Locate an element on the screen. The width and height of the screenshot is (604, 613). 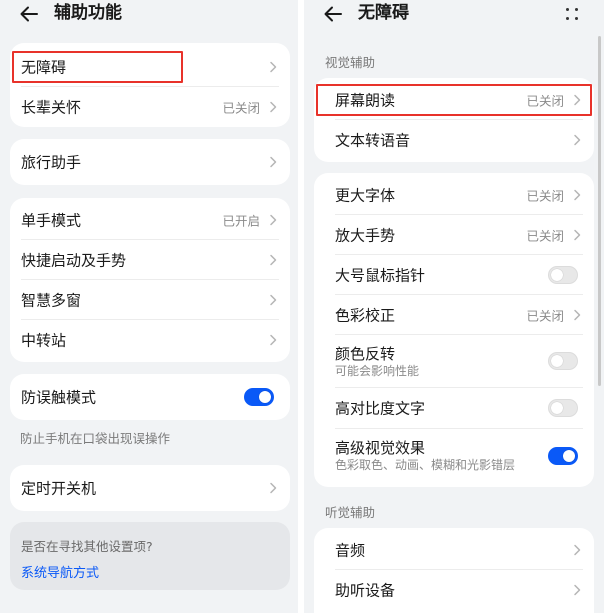
page-title: 辅助功能 is located at coordinates (88, 13).